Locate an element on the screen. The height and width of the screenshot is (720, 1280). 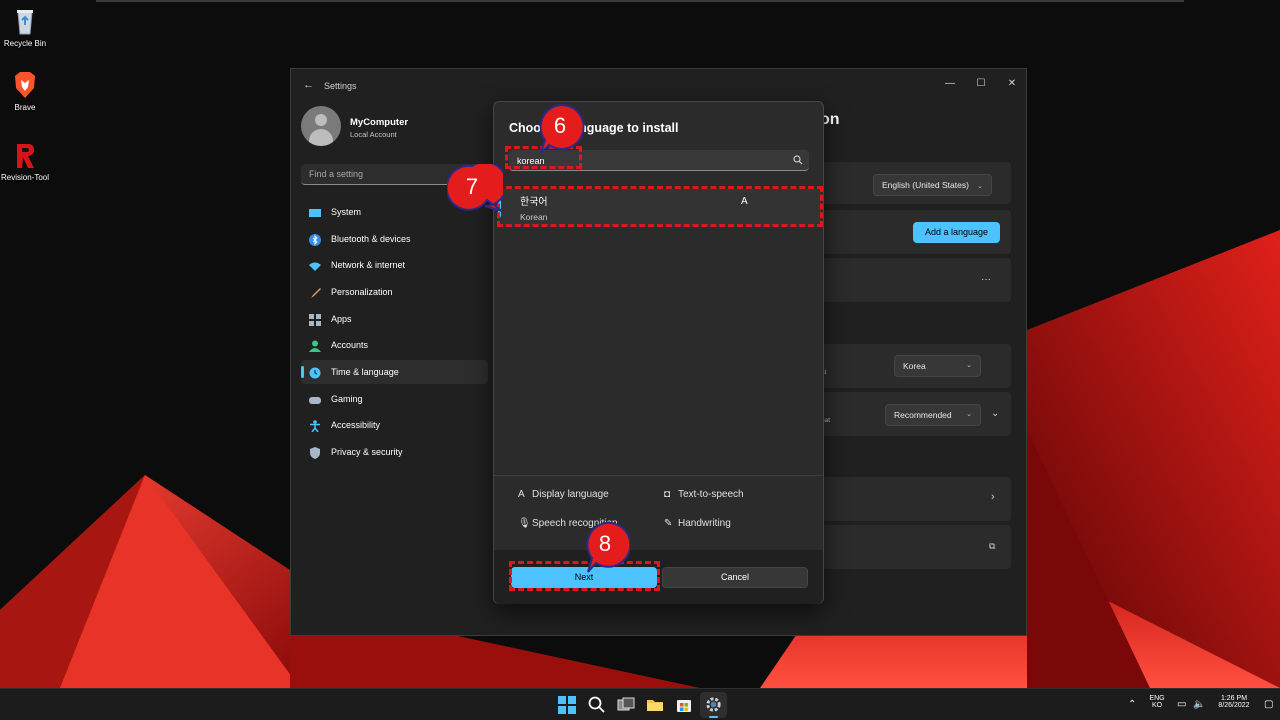
desktop-icon-brave: Brave is located at coordinates (27, 91).